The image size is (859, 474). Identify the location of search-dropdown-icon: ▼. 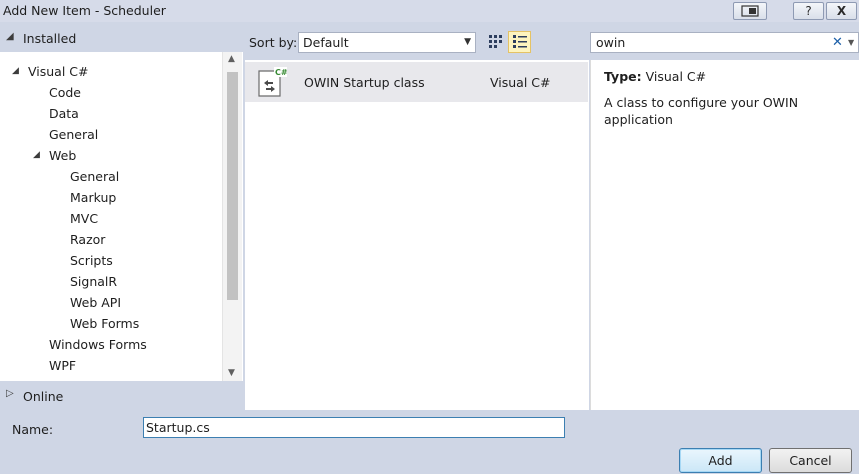
(851, 42).